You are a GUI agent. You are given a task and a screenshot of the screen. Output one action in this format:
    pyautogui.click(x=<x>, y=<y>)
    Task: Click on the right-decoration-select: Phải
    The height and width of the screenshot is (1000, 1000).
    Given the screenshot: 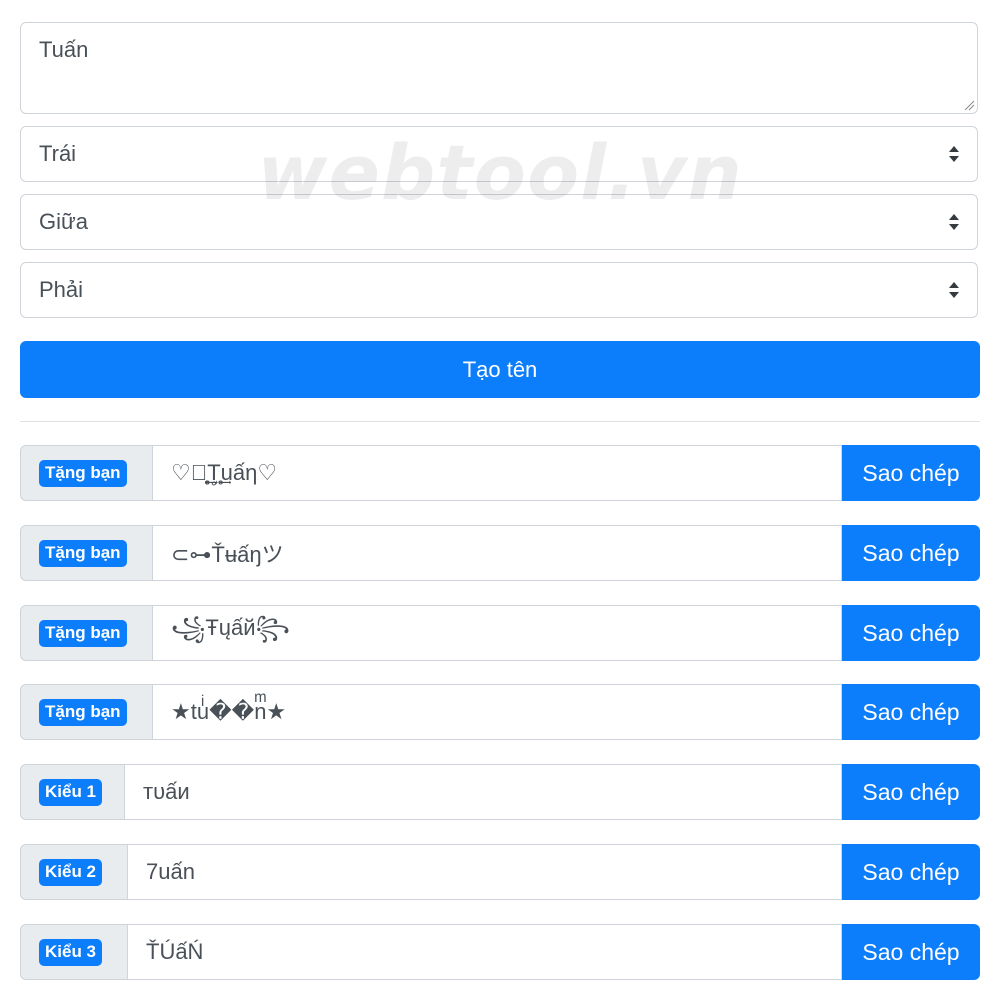 What is the action you would take?
    pyautogui.click(x=499, y=290)
    